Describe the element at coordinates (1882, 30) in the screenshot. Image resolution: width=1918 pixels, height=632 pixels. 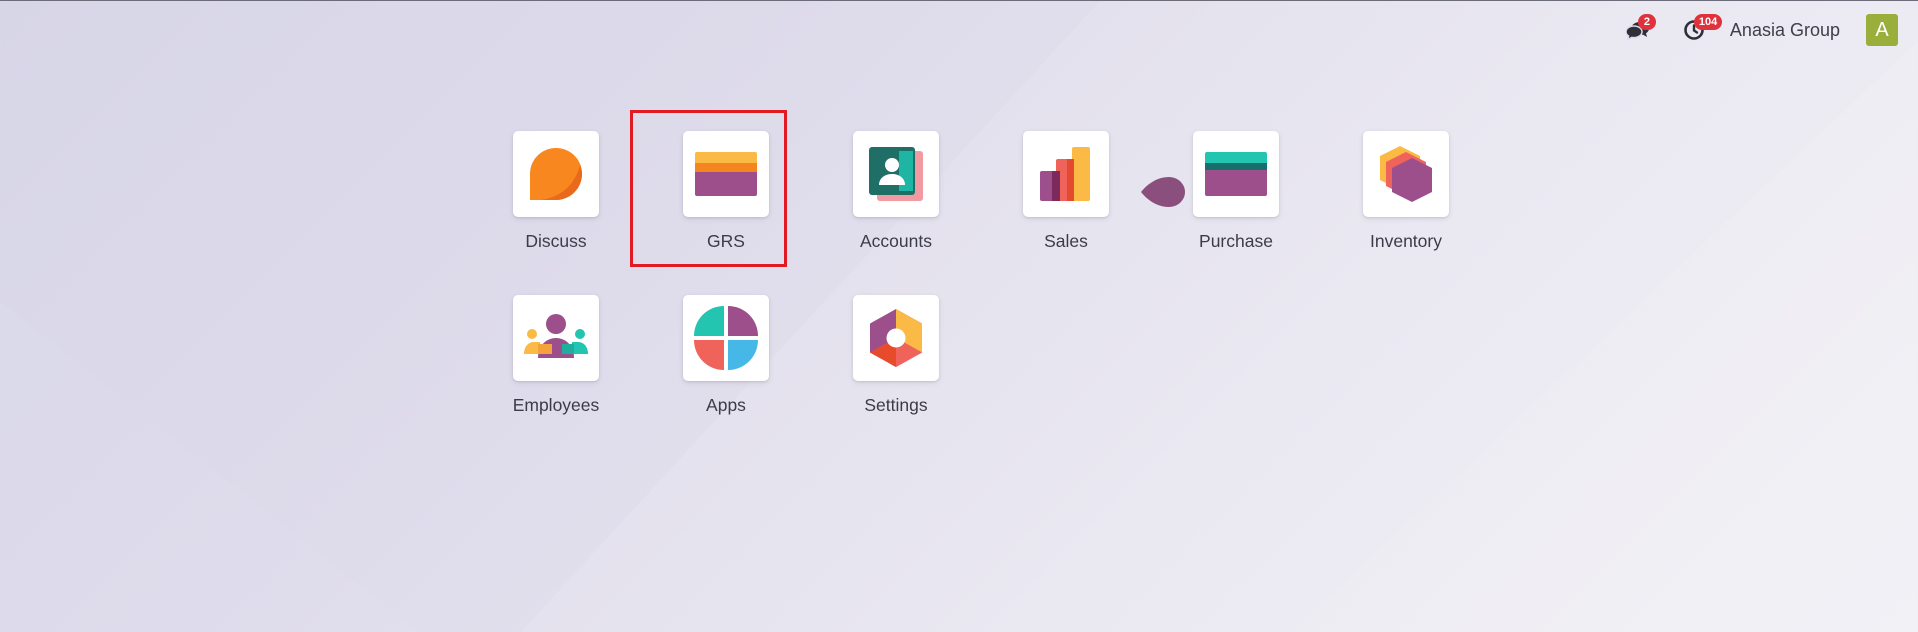
I see `user-avatar: A` at that location.